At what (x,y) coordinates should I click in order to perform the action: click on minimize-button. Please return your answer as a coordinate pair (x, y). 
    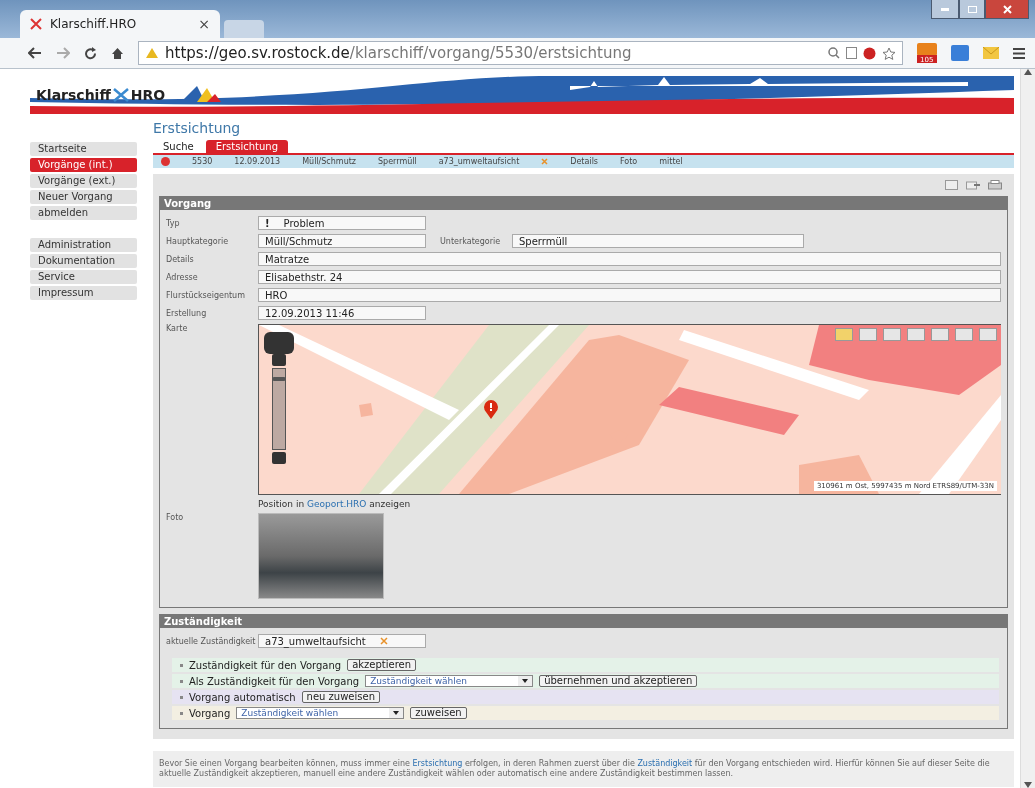
    Looking at the image, I should click on (945, 9).